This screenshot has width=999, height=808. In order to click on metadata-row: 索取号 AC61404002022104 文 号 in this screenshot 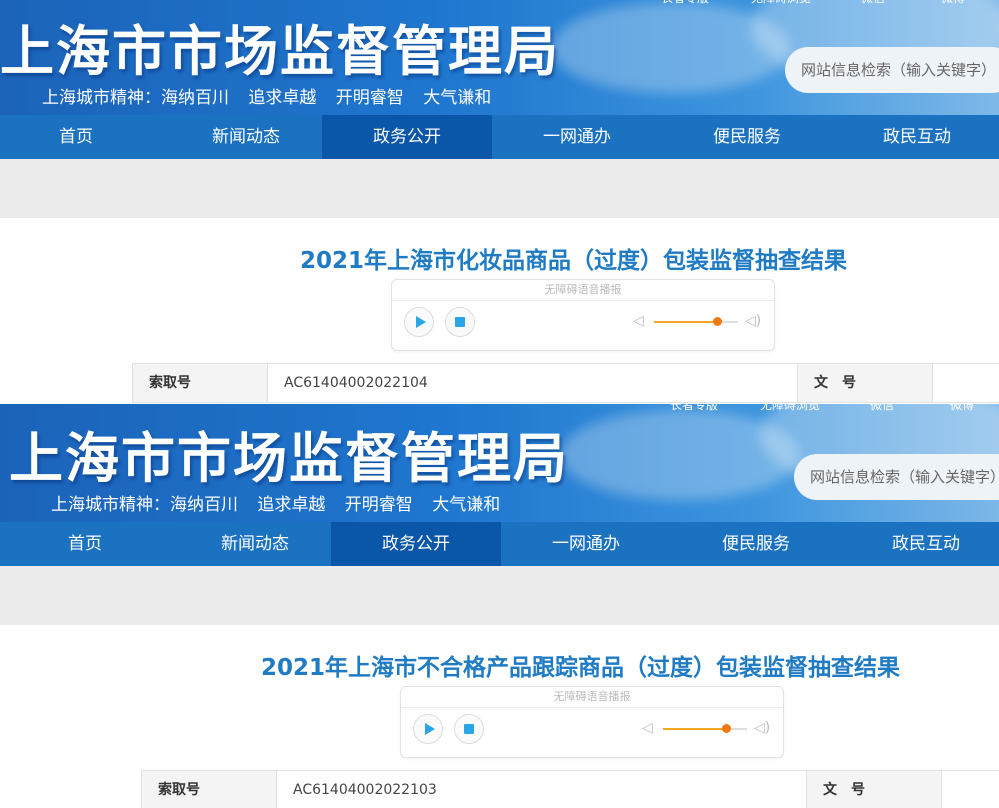, I will do `click(565, 383)`.